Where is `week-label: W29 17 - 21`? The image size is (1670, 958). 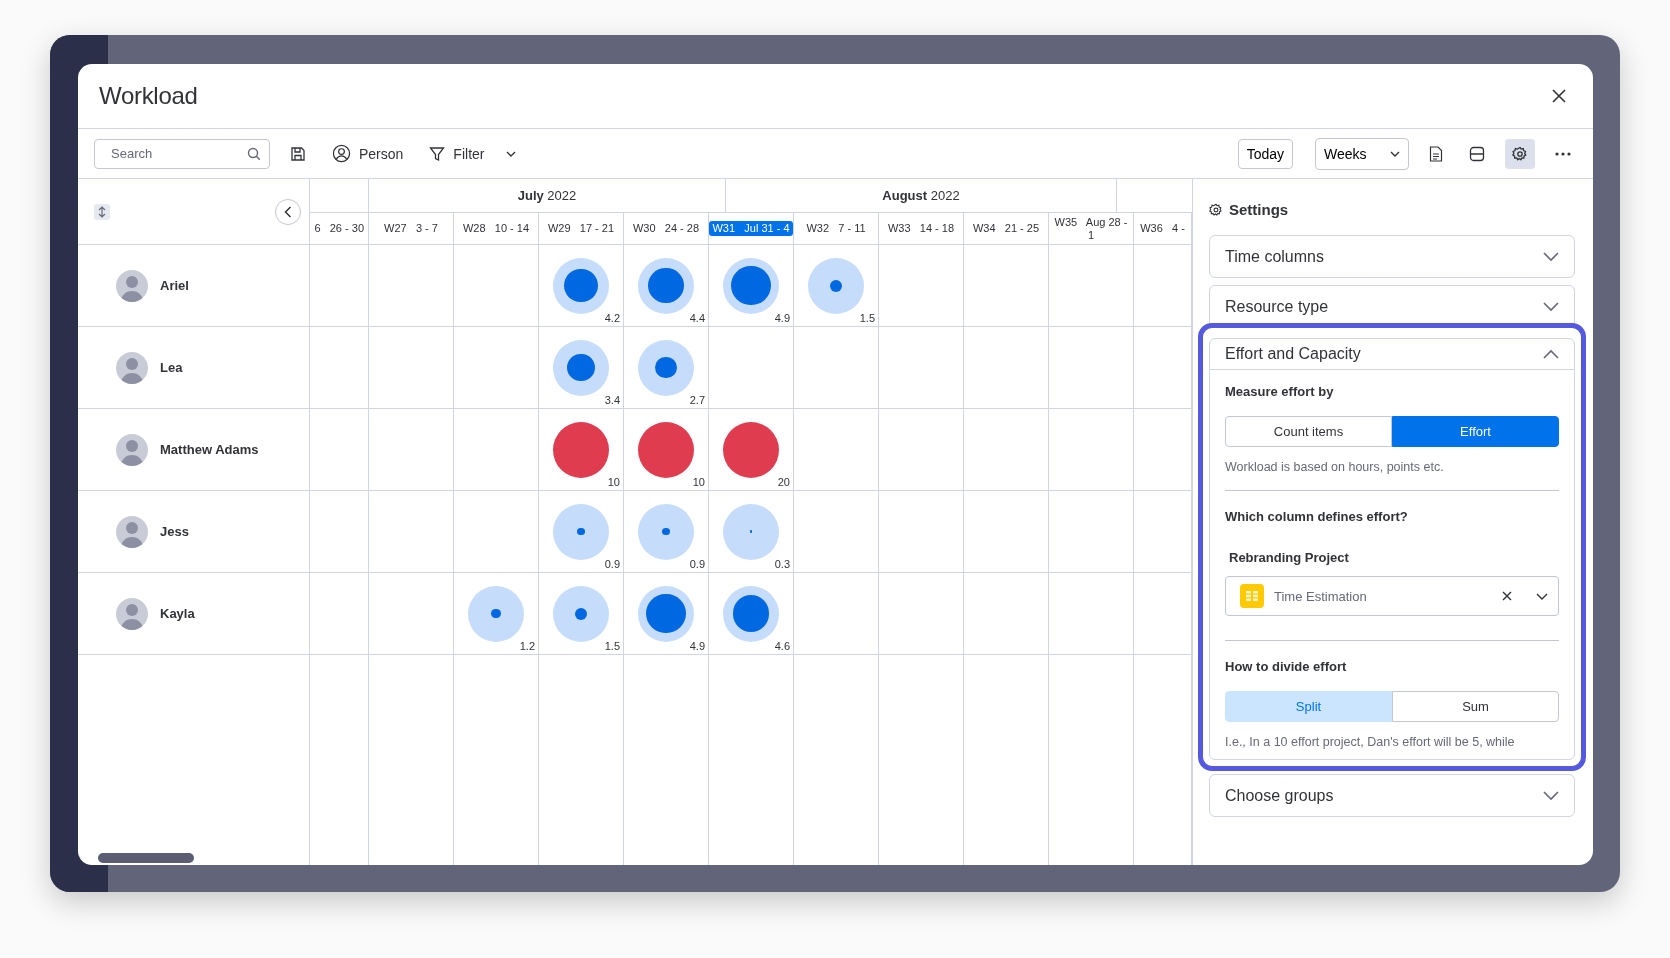 week-label: W29 17 - 21 is located at coordinates (580, 228).